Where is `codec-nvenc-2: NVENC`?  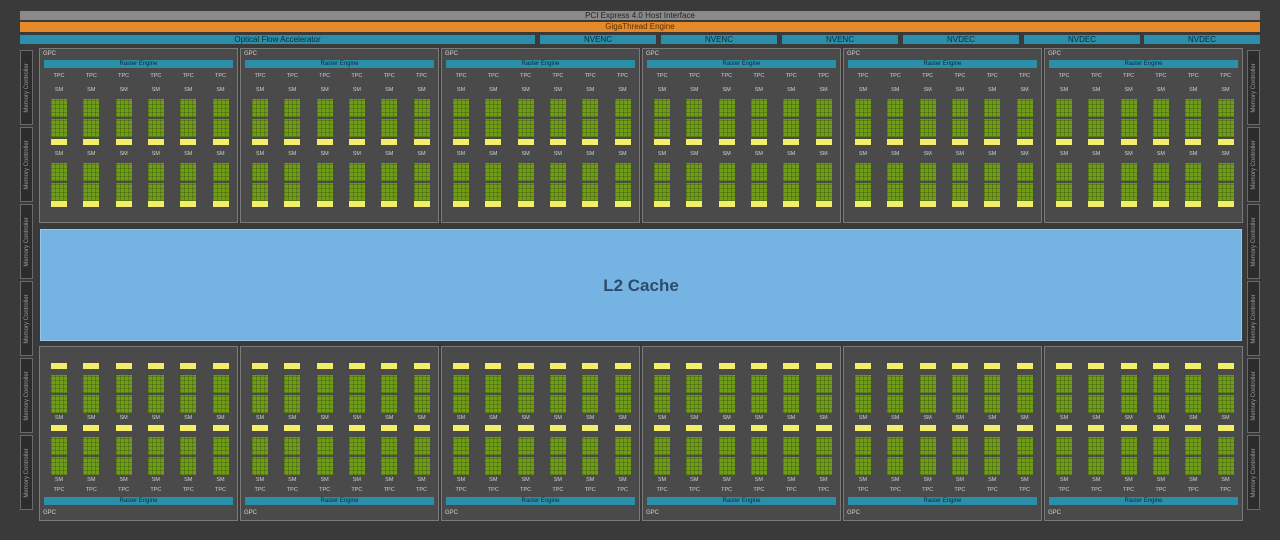
codec-nvenc-2: NVENC is located at coordinates (719, 39).